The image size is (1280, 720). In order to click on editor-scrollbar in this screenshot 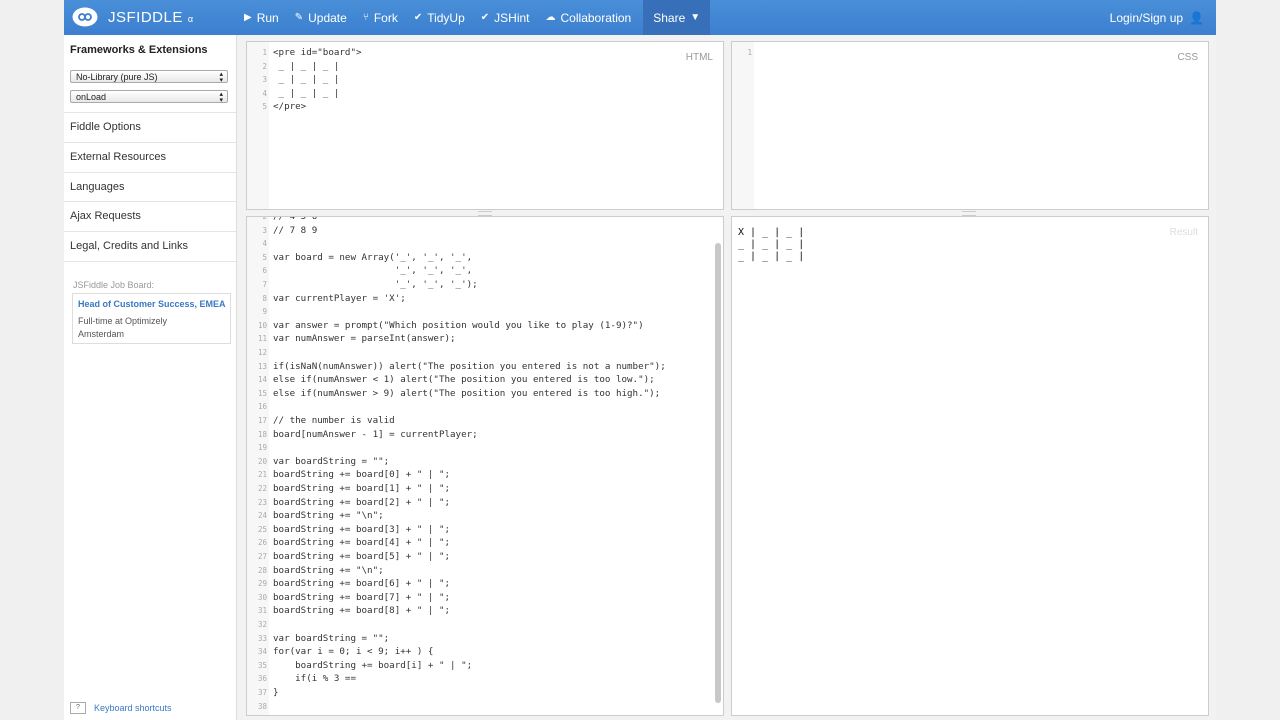, I will do `click(718, 473)`.